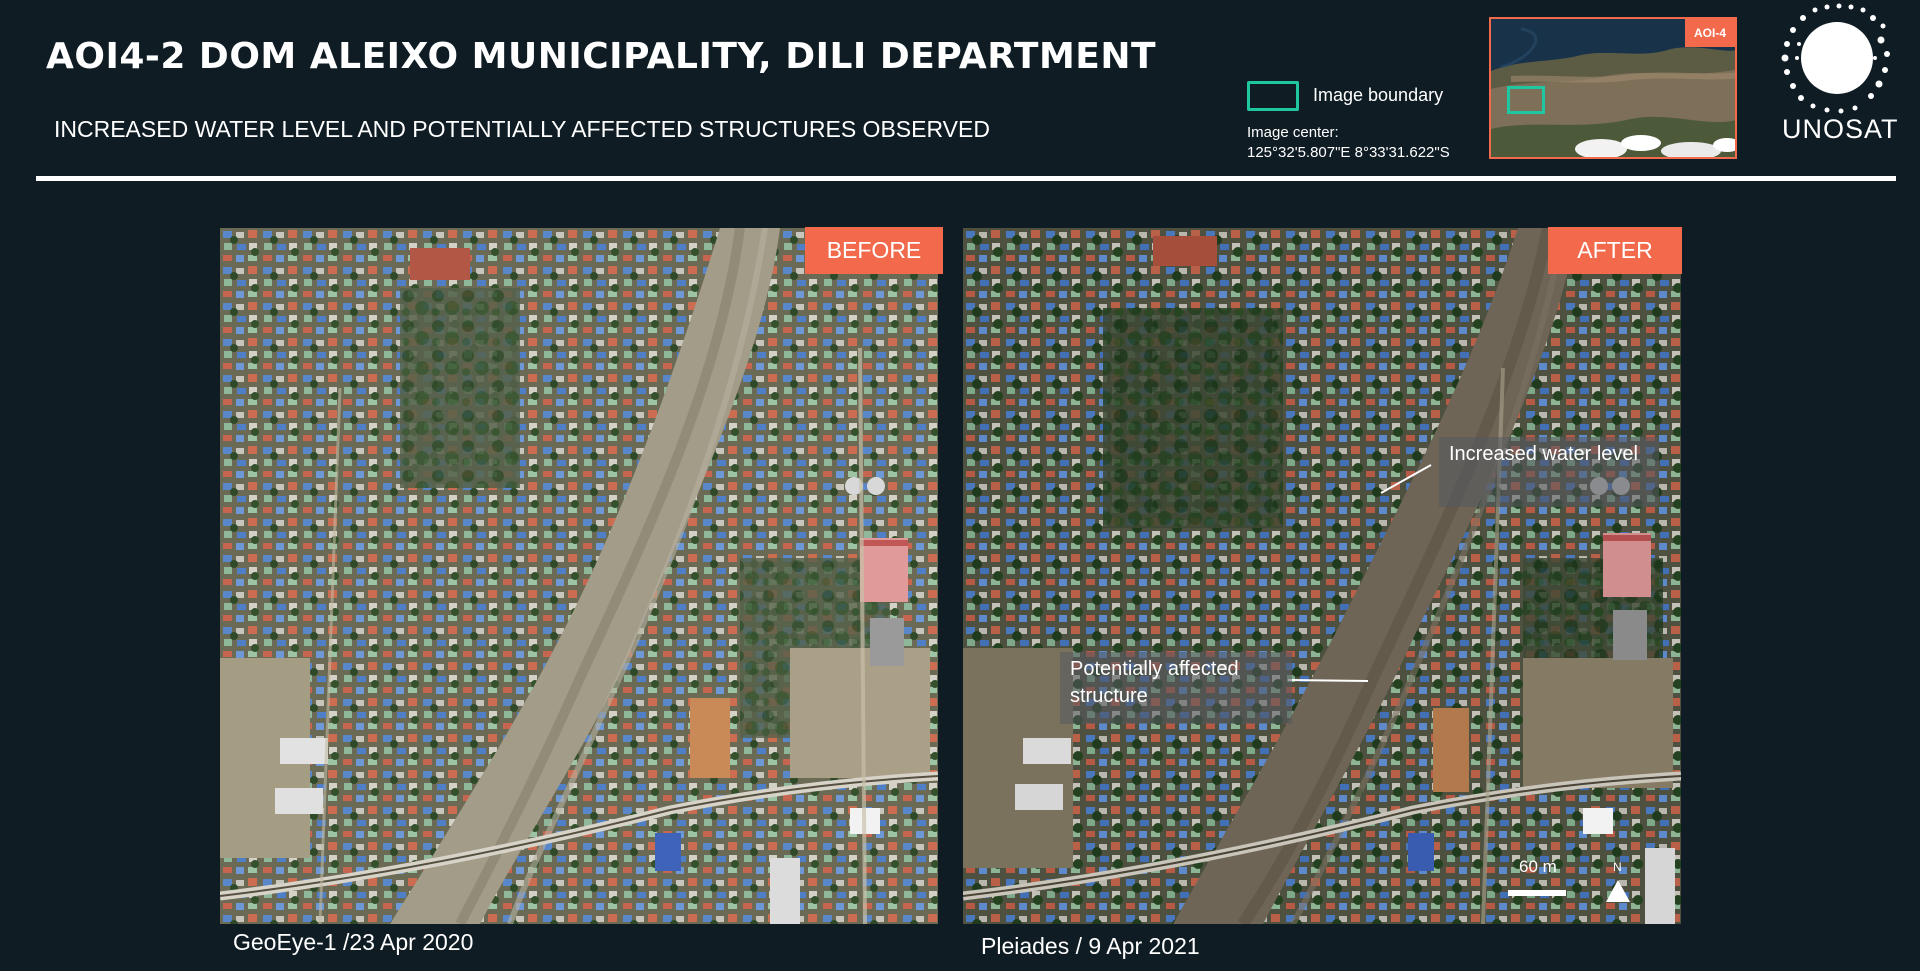 The height and width of the screenshot is (971, 1920). Describe the element at coordinates (353, 942) in the screenshot. I see `before-caption: GeoEye-1 /23 Apr 2020` at that location.